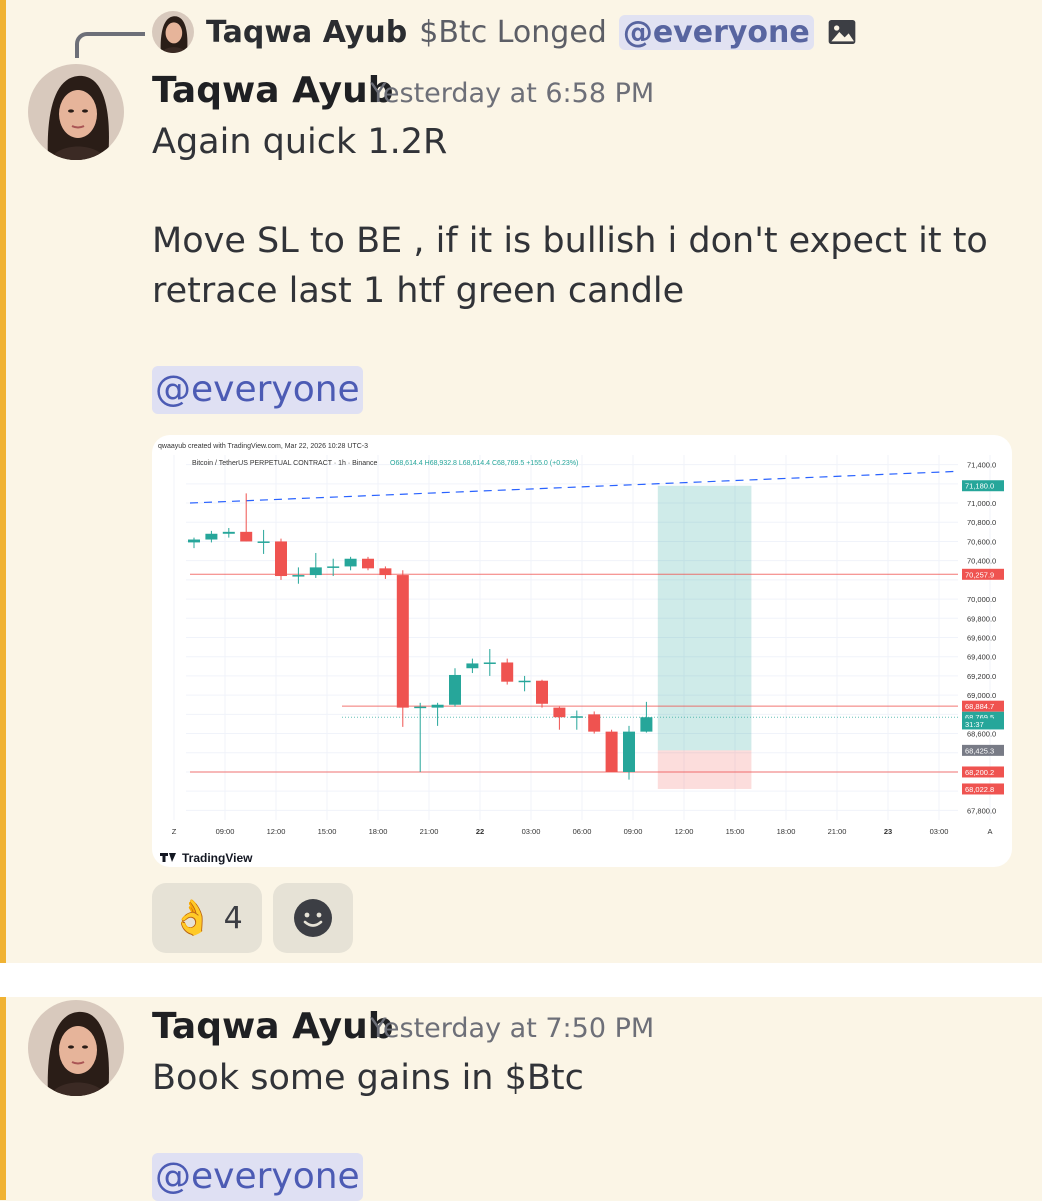 This screenshot has height=1201, width=1042. What do you see at coordinates (888, 831) in the screenshot?
I see `time-tick-label: 23` at bounding box center [888, 831].